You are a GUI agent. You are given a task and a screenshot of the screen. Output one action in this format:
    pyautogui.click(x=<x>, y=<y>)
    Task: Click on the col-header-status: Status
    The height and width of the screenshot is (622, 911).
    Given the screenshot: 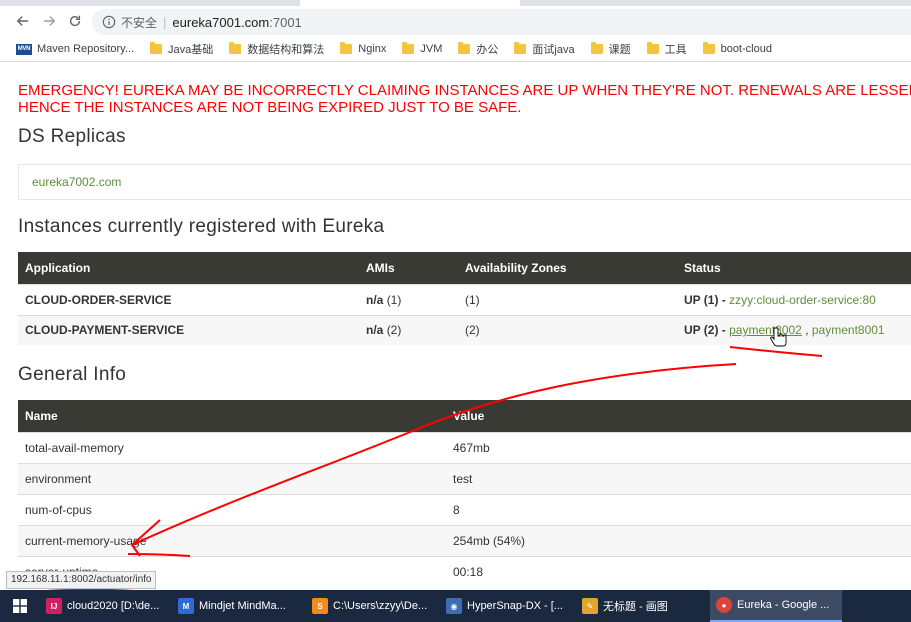 What is the action you would take?
    pyautogui.click(x=794, y=268)
    